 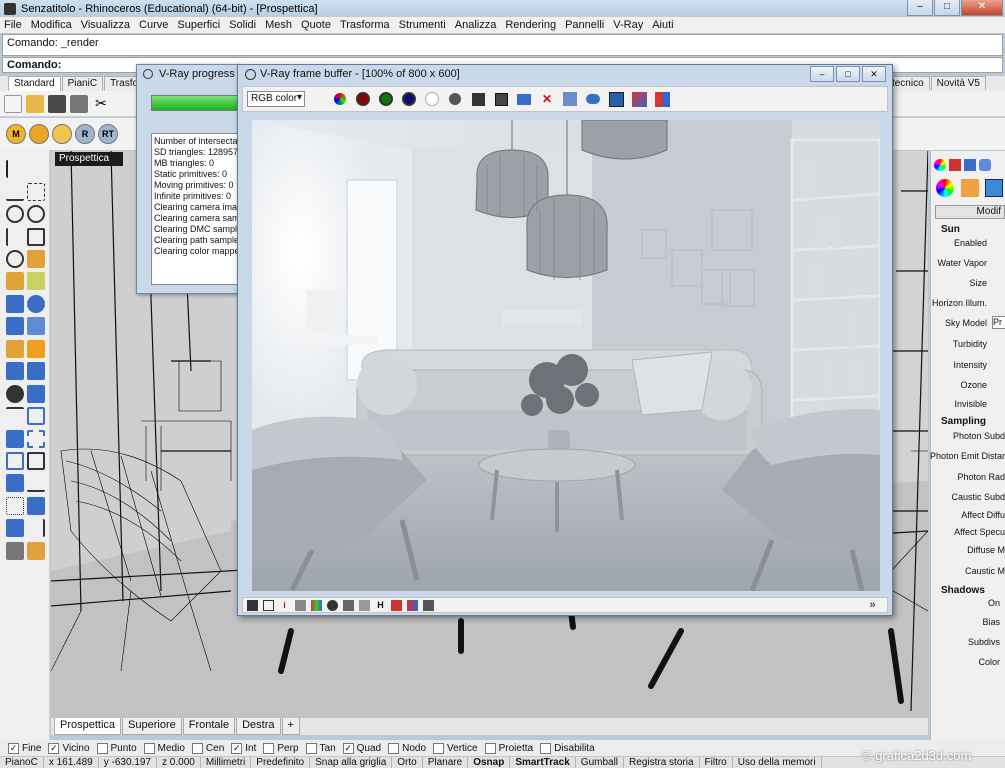 What do you see at coordinates (409, 99) in the screenshot?
I see `blue-channel-icon` at bounding box center [409, 99].